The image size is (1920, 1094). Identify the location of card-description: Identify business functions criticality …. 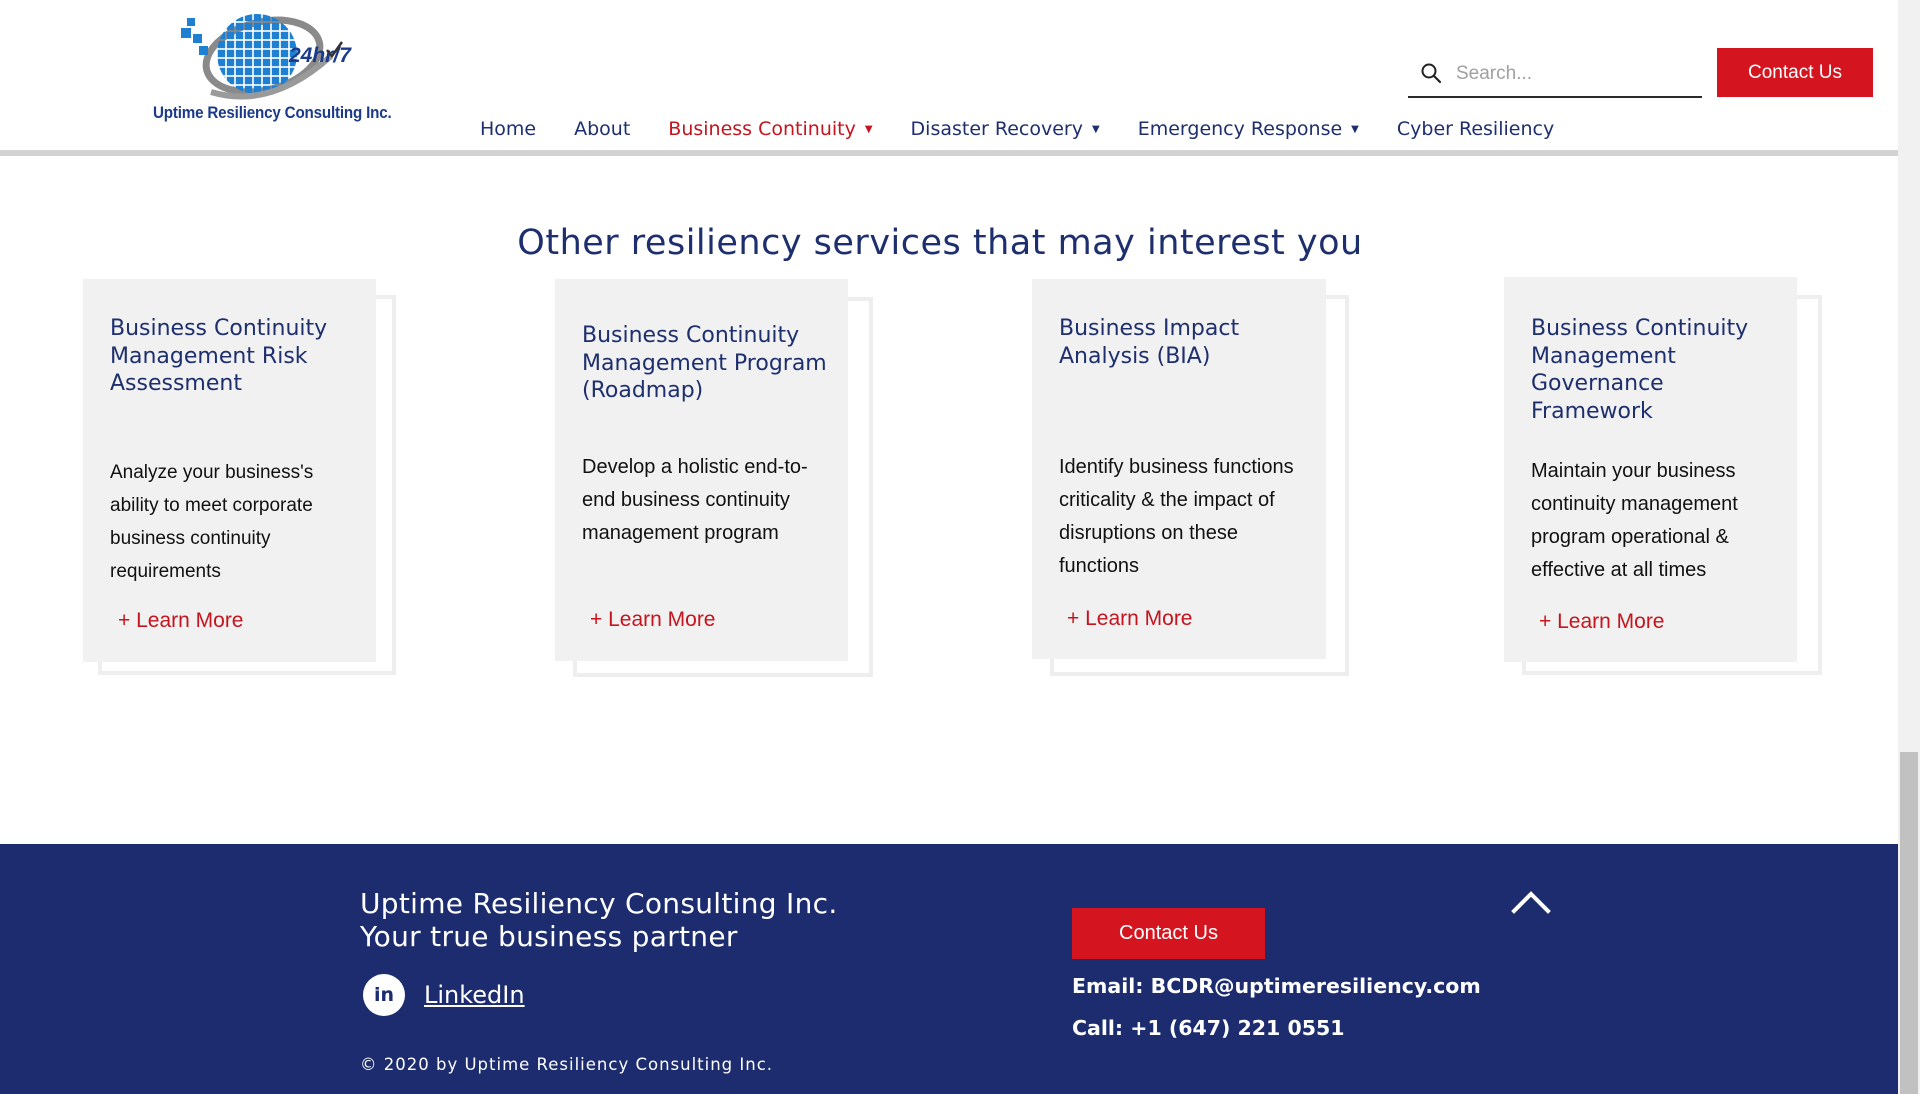
(1176, 516).